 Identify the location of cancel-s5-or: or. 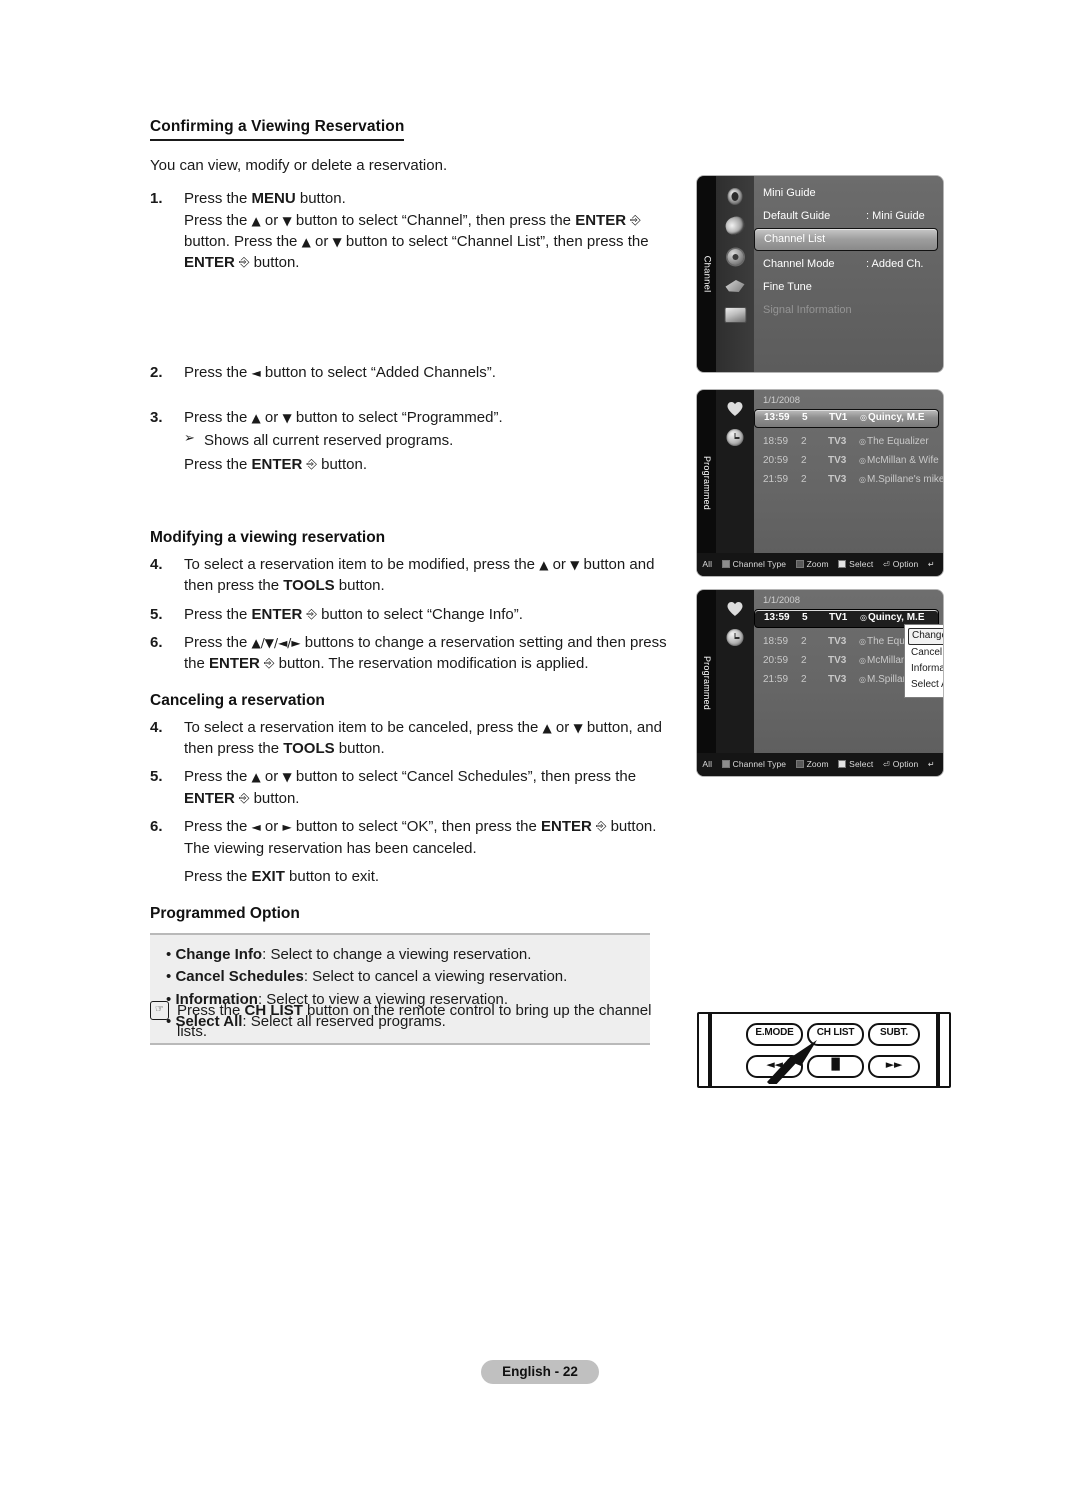
(271, 777).